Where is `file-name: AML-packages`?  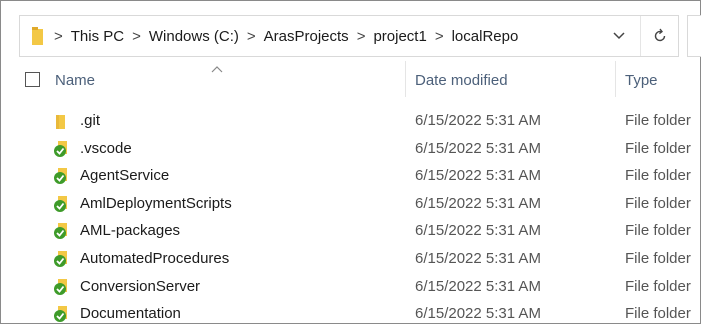
file-name: AML-packages is located at coordinates (130, 231).